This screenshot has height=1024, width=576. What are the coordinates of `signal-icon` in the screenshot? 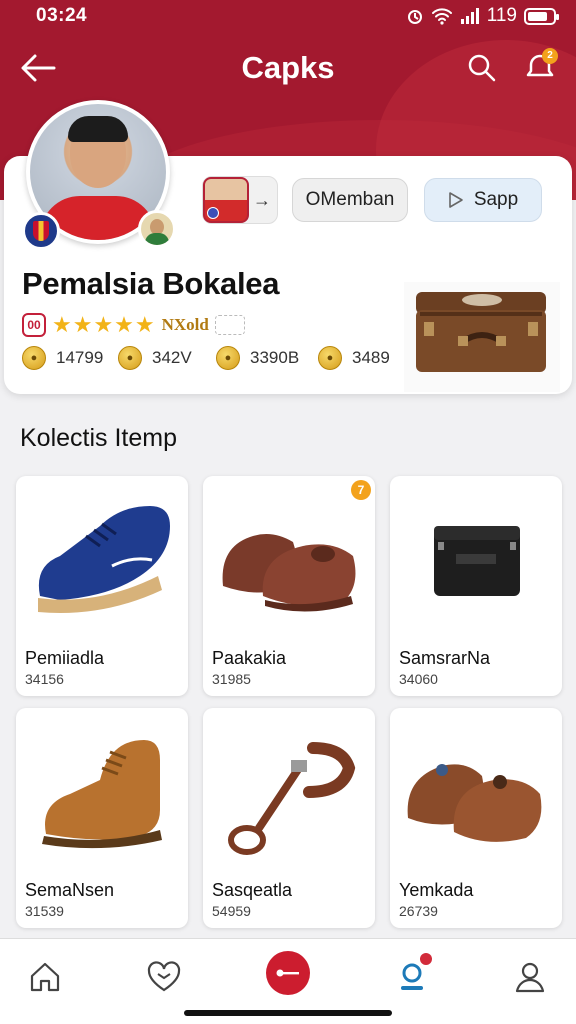 It's located at (469, 16).